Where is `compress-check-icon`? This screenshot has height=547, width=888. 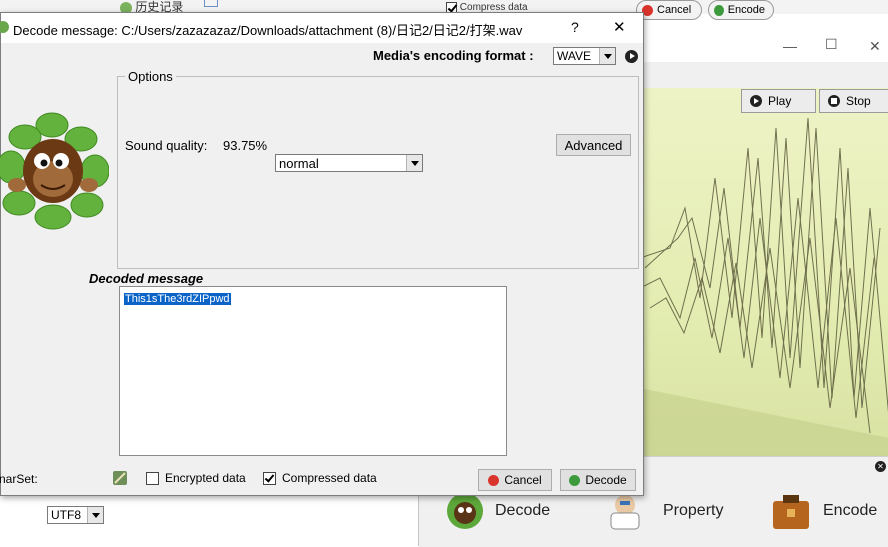 compress-check-icon is located at coordinates (451, 7).